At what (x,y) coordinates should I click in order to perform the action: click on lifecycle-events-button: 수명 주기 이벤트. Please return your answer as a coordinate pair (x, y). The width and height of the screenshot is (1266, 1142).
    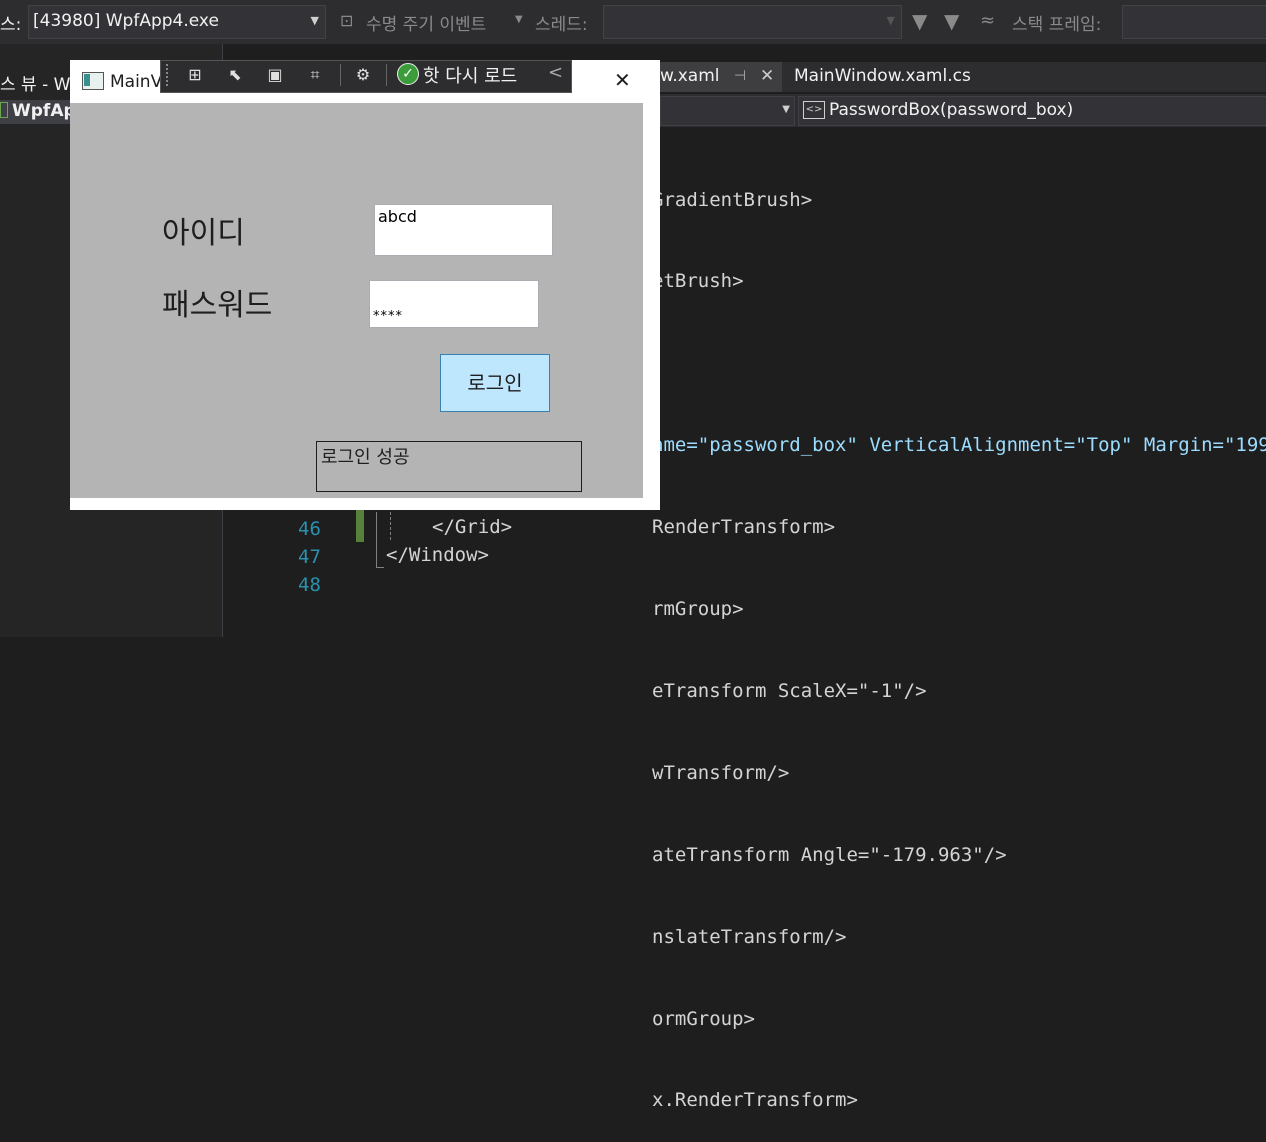
    Looking at the image, I should click on (426, 22).